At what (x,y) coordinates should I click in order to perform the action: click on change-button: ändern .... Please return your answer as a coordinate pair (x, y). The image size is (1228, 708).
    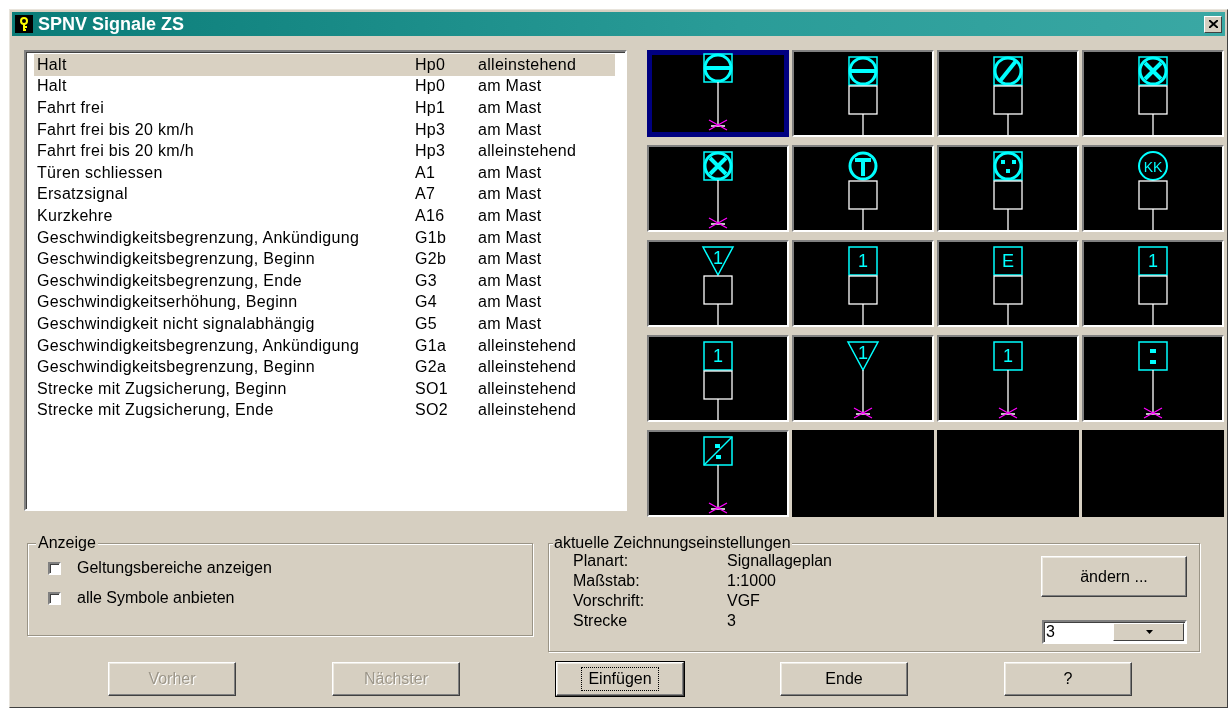
    Looking at the image, I should click on (1114, 576).